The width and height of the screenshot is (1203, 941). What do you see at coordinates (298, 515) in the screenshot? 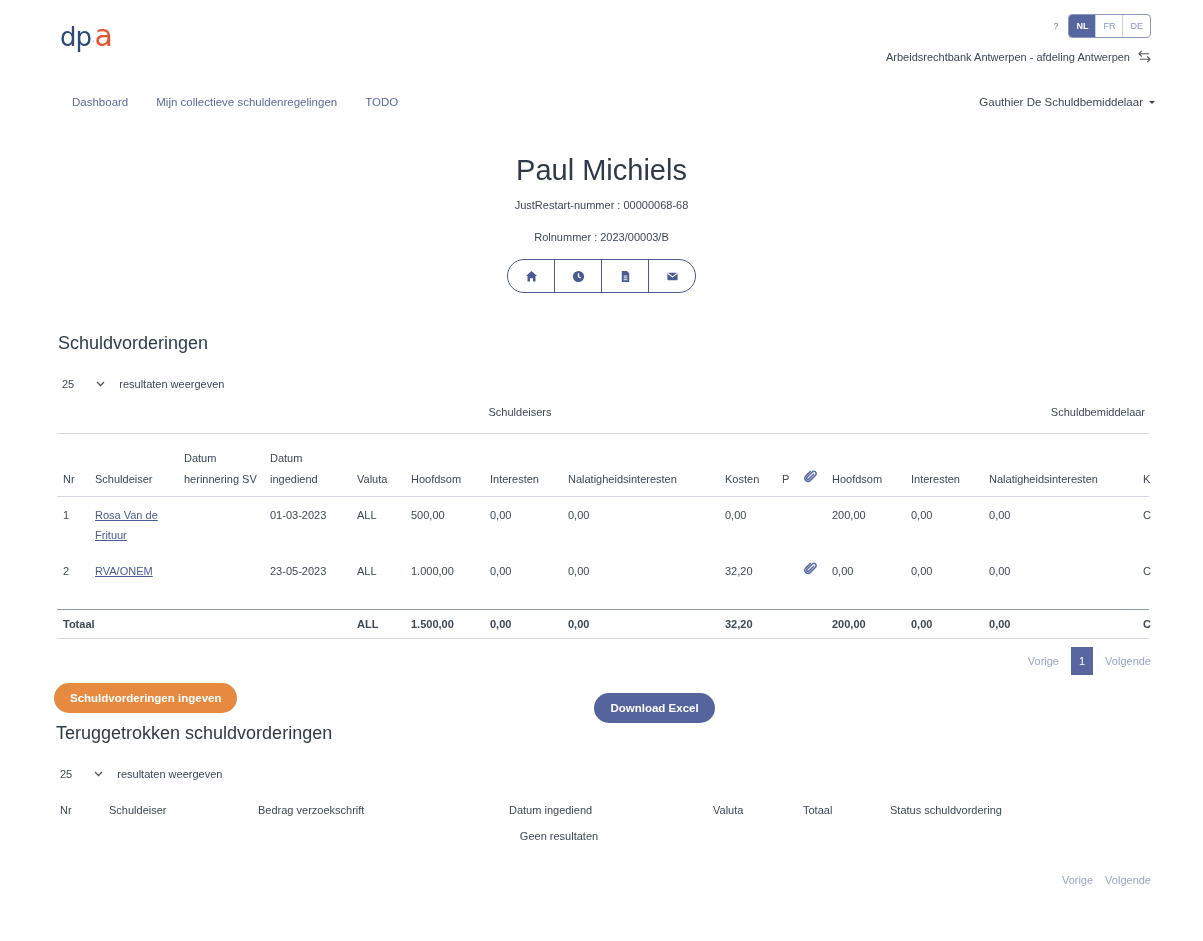
I see `table-cell: 01-03-2023` at bounding box center [298, 515].